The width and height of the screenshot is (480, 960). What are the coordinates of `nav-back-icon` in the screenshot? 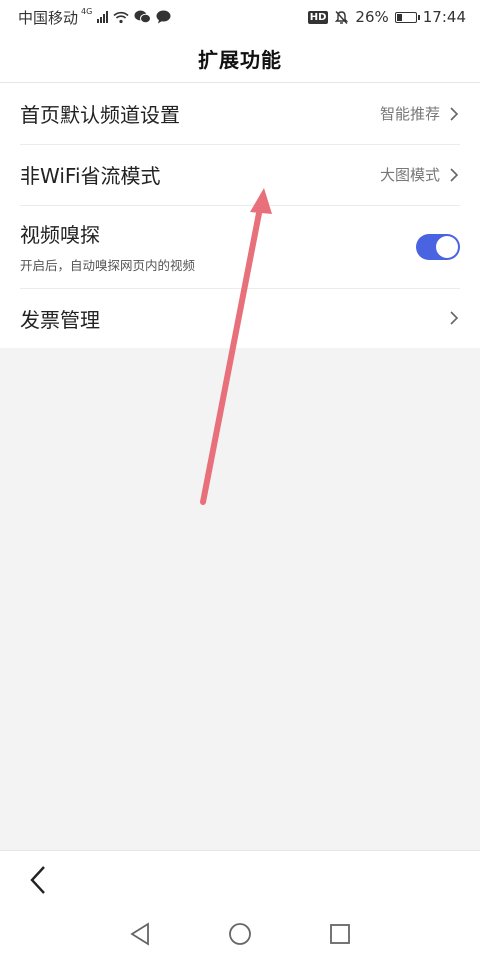 It's located at (140, 934).